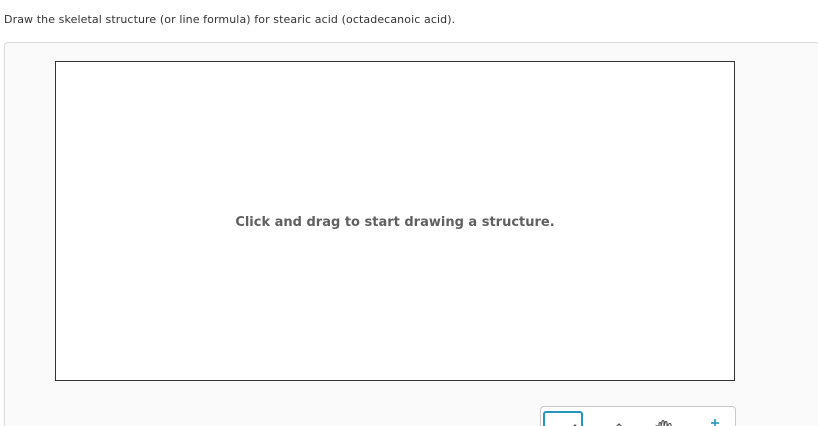 This screenshot has height=426, width=818. I want to click on charge-tool-button, so click(711, 418).